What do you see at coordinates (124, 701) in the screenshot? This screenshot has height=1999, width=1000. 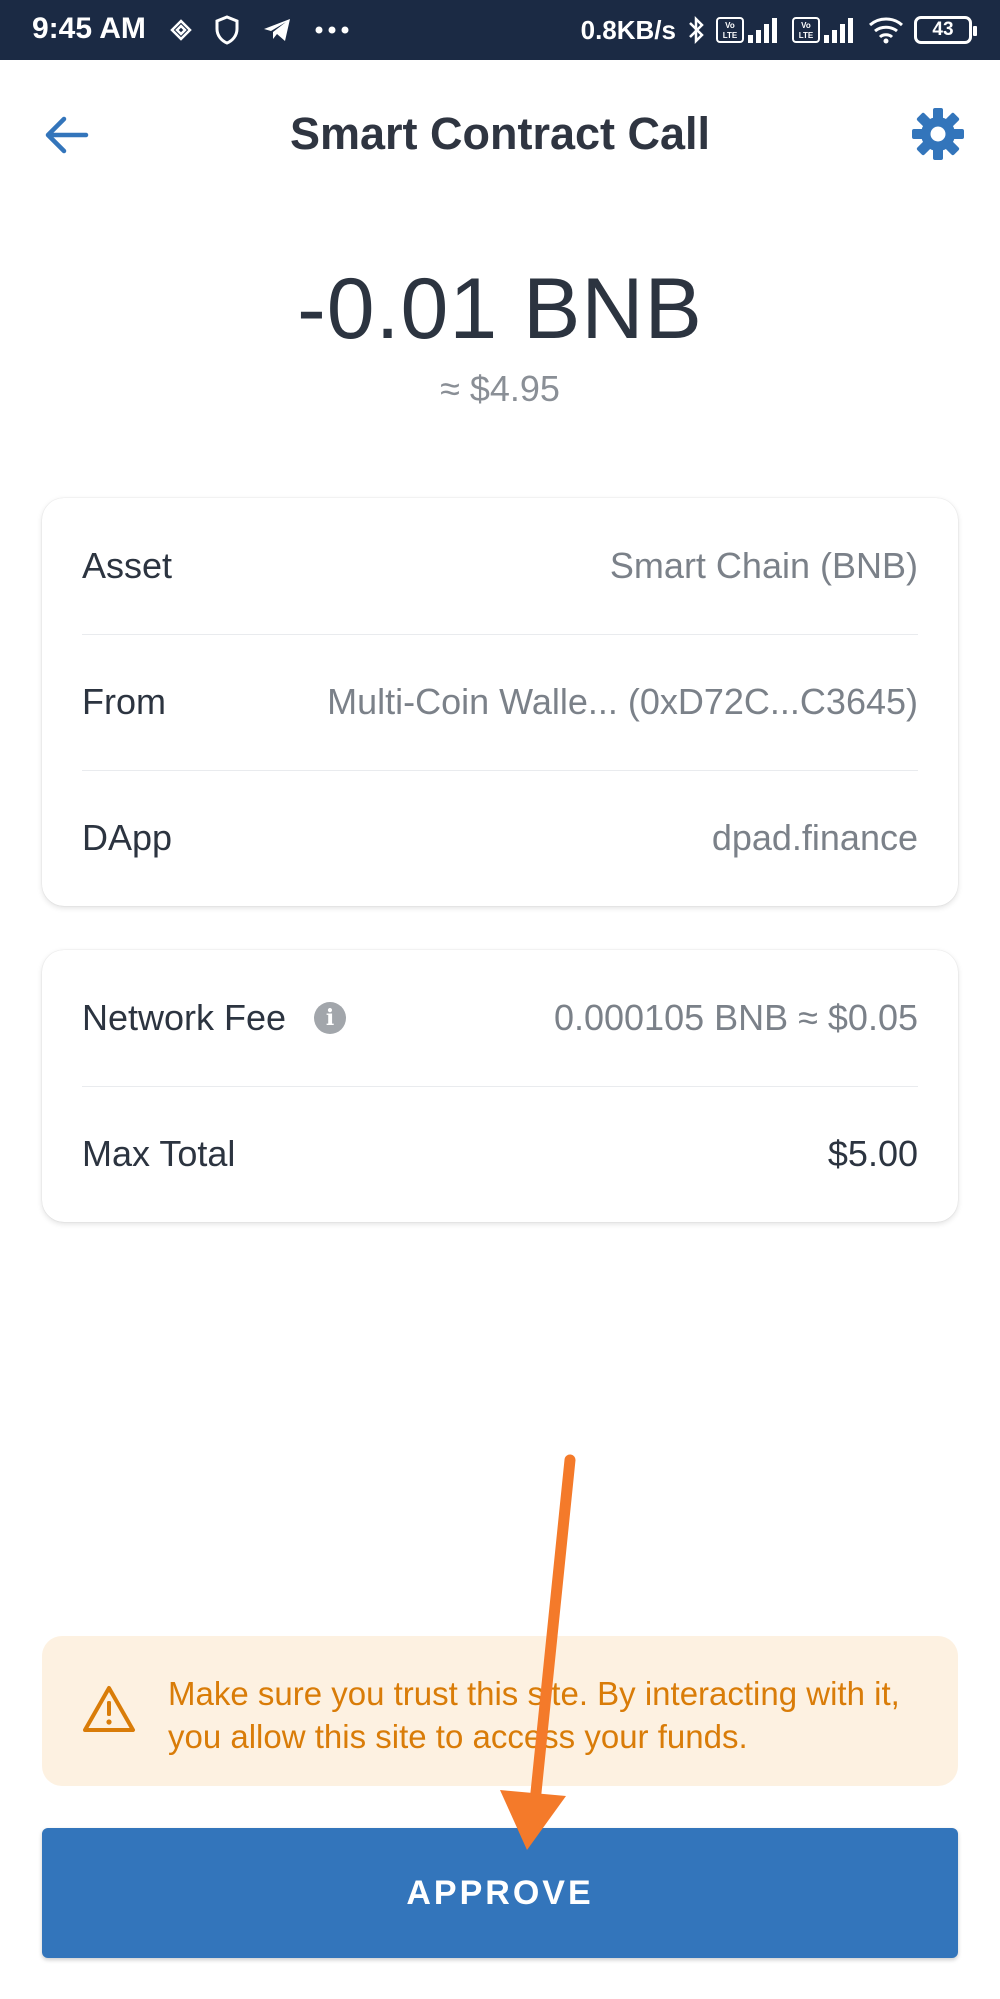 I see `detail-label: From` at bounding box center [124, 701].